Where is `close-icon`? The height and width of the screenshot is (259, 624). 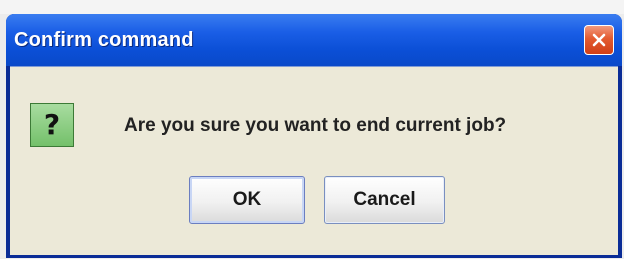 close-icon is located at coordinates (599, 40).